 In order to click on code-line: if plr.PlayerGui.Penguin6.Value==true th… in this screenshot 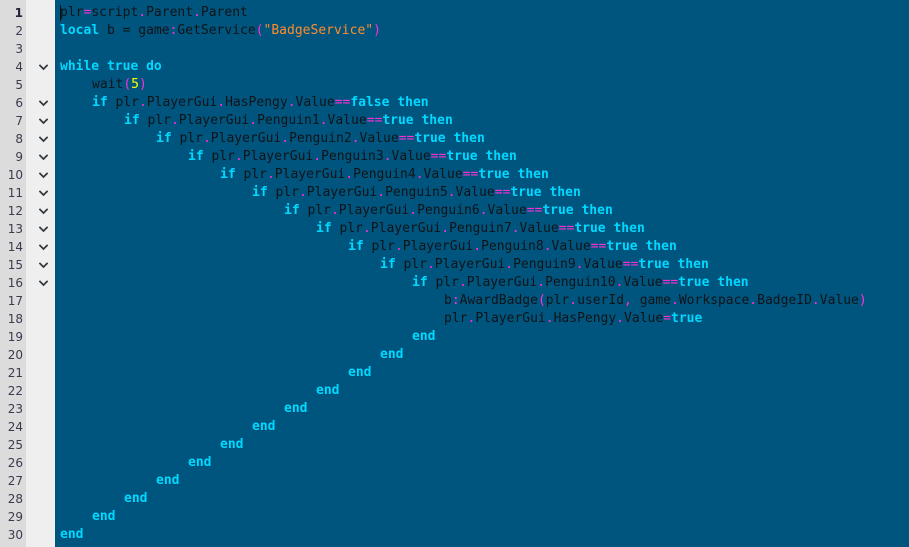, I will do `click(482, 211)`.